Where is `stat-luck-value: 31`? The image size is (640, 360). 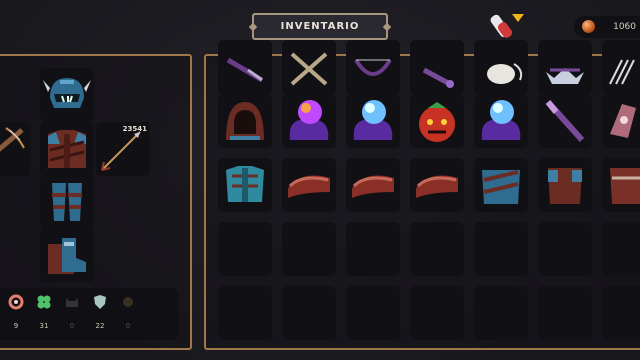 stat-luck-value: 31 is located at coordinates (44, 326).